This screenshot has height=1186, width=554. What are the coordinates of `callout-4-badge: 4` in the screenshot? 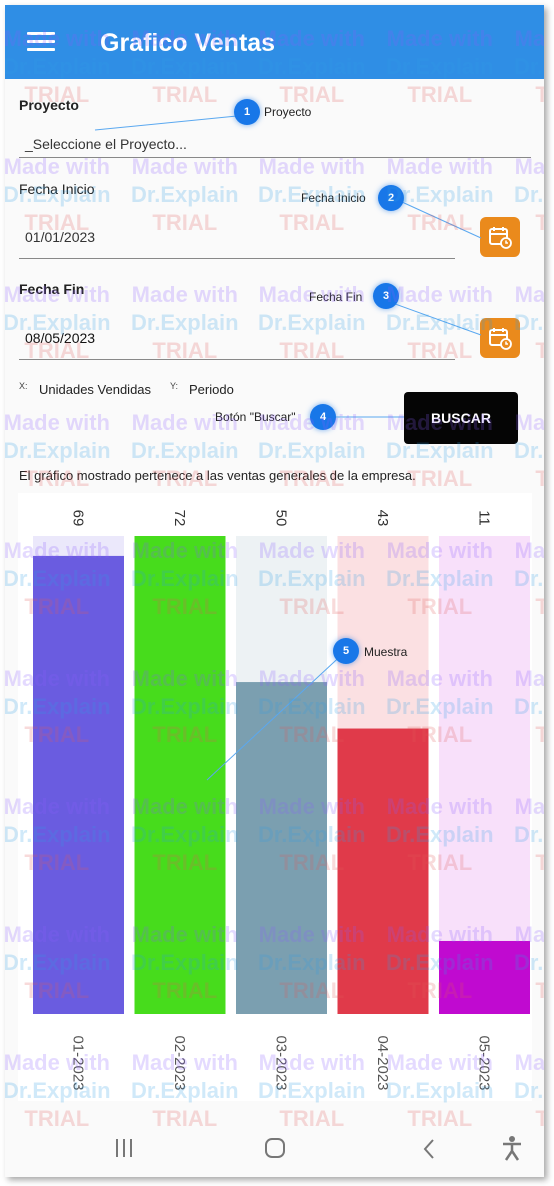 It's located at (323, 417).